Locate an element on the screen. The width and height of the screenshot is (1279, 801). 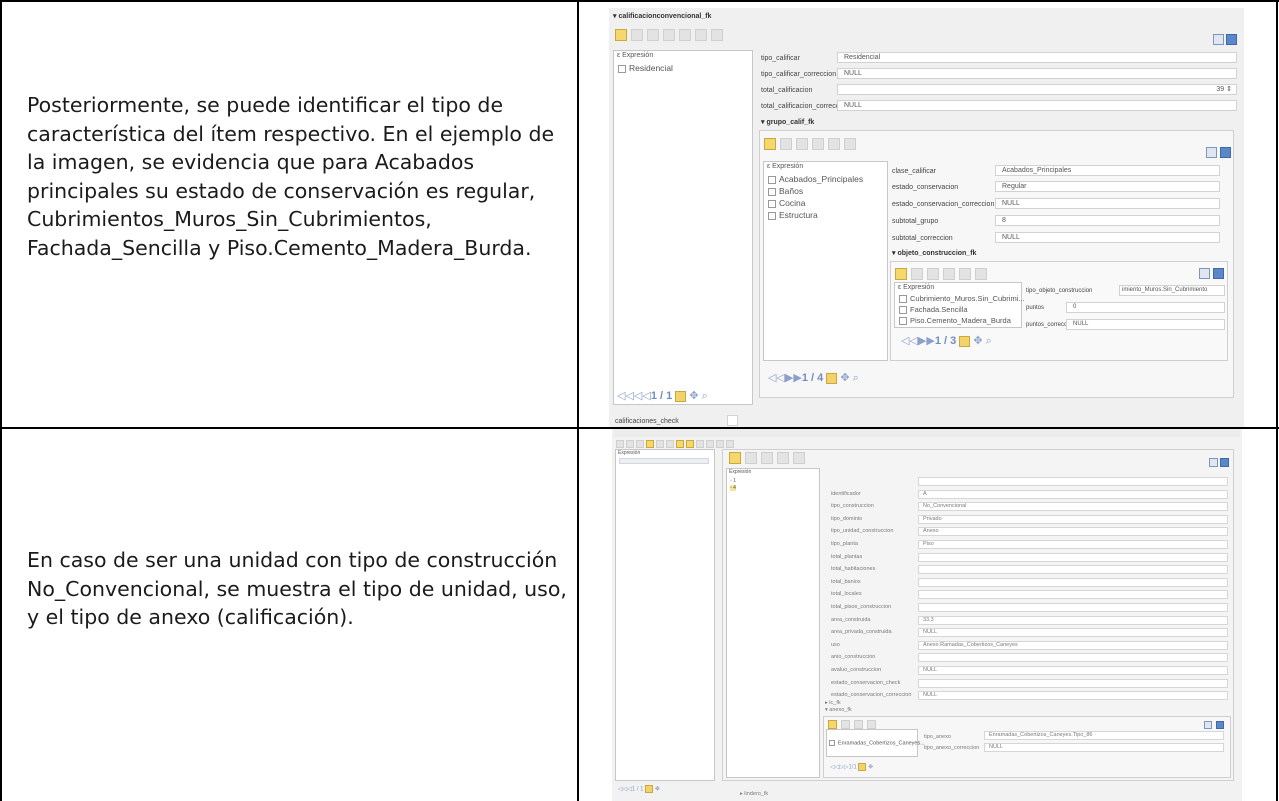
inner-link-button is located at coordinates (799, 457).